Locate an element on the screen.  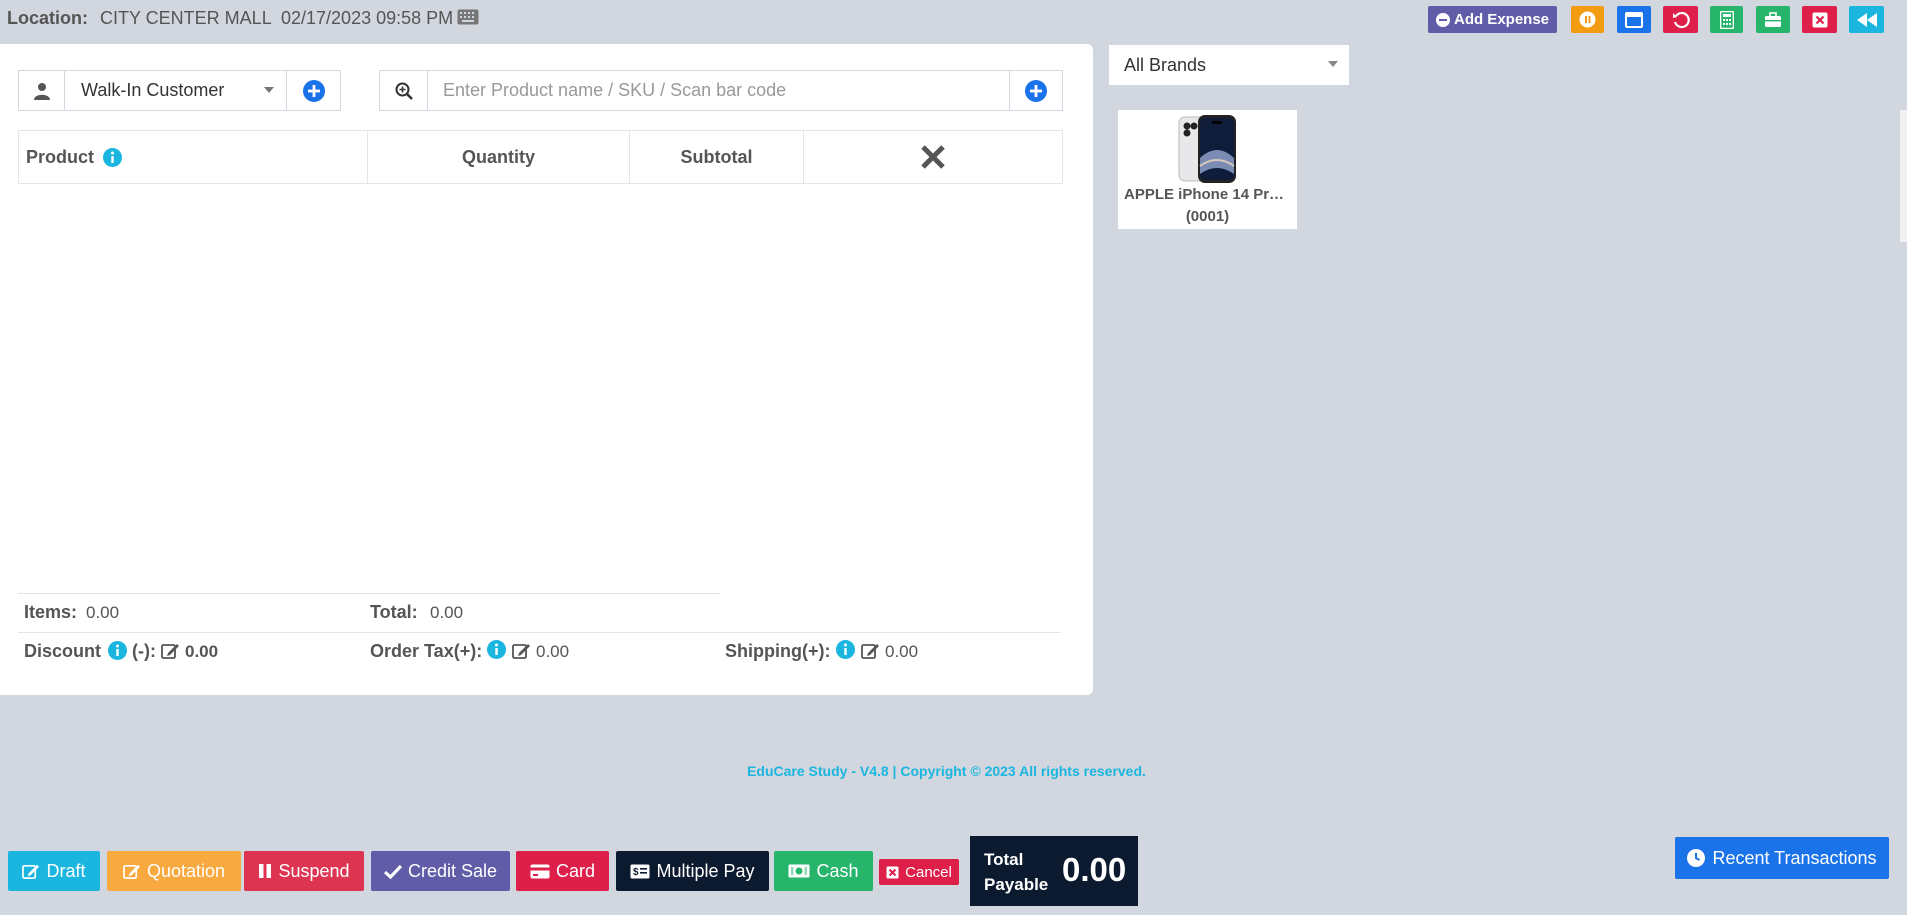
add-customer-button is located at coordinates (313, 90).